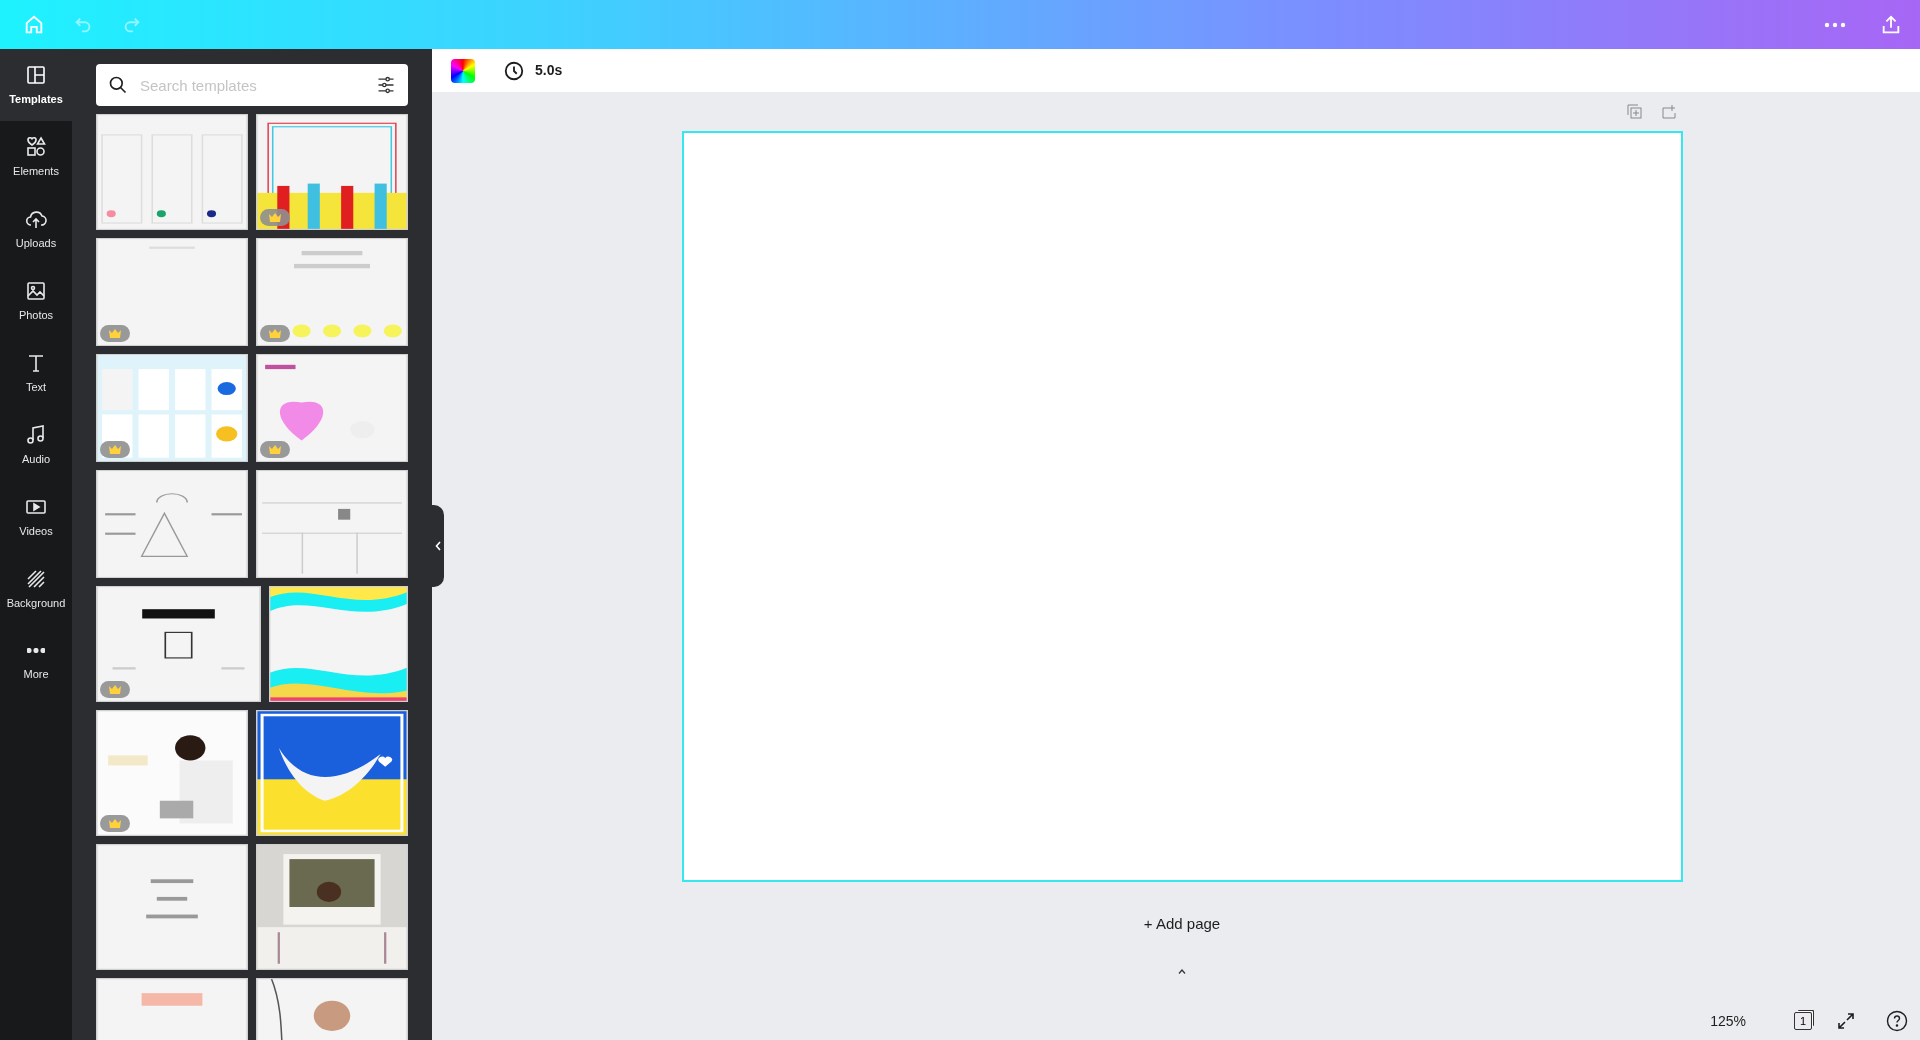 The image size is (1920, 1040). What do you see at coordinates (1891, 24) in the screenshot?
I see `share-icon` at bounding box center [1891, 24].